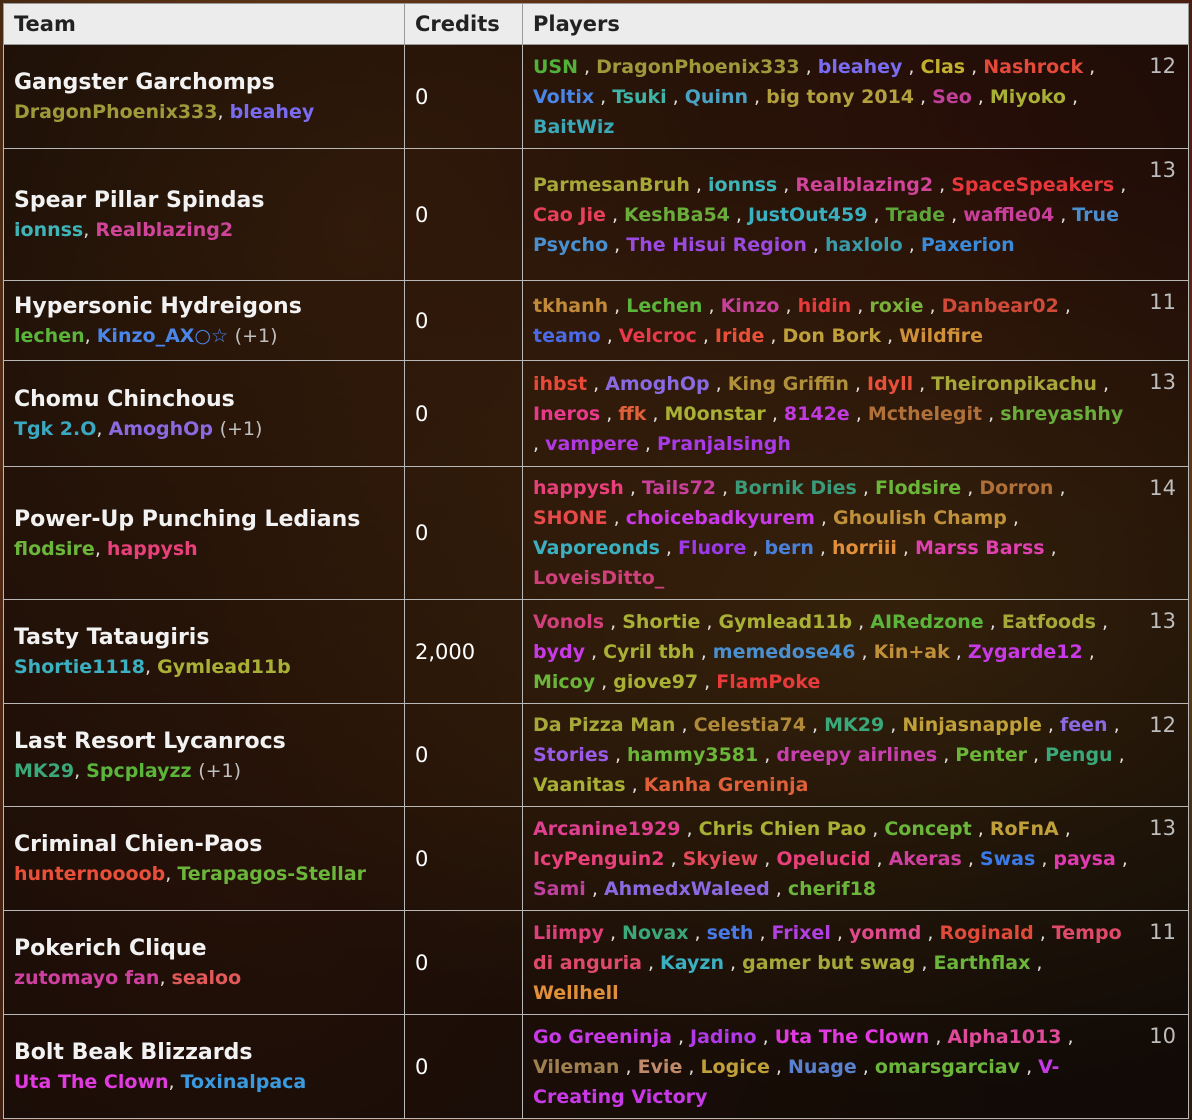 This screenshot has height=1120, width=1192. What do you see at coordinates (734, 1067) in the screenshot?
I see `player-name: Logice` at bounding box center [734, 1067].